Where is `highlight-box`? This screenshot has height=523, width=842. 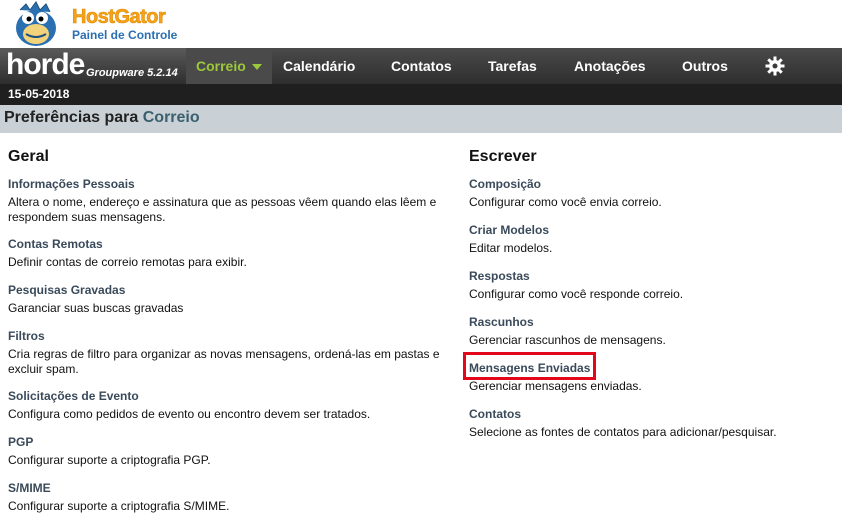
highlight-box is located at coordinates (529, 366).